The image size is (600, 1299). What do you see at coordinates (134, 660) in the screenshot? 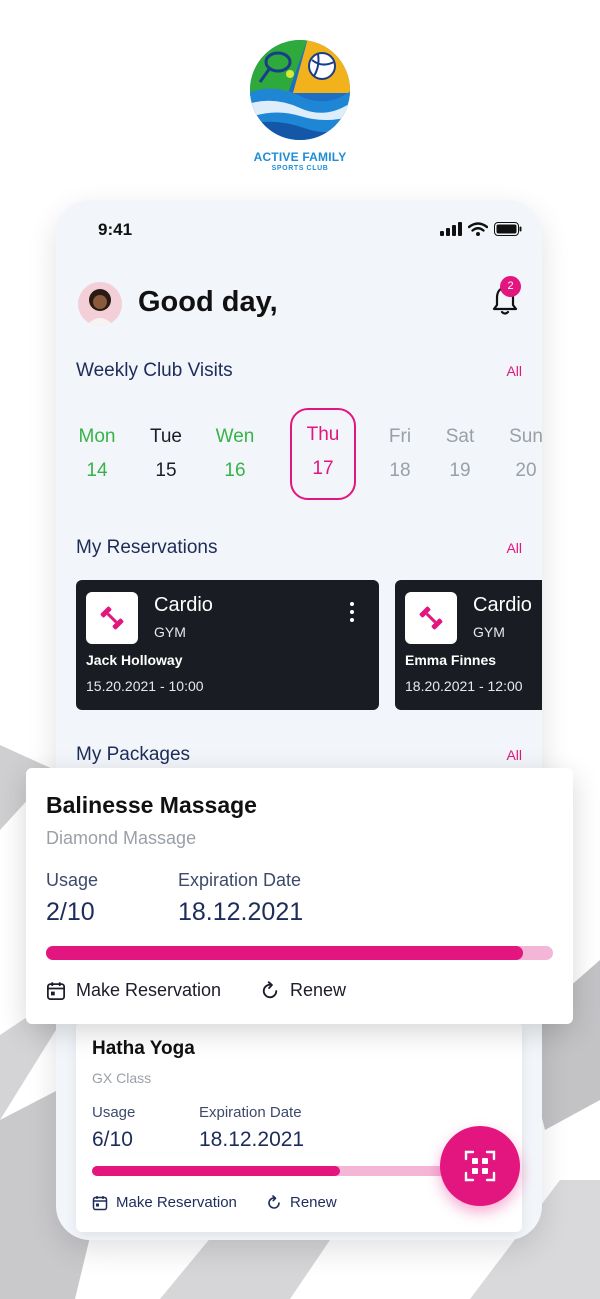
I see `reservation-trainer: Jack Holloway` at bounding box center [134, 660].